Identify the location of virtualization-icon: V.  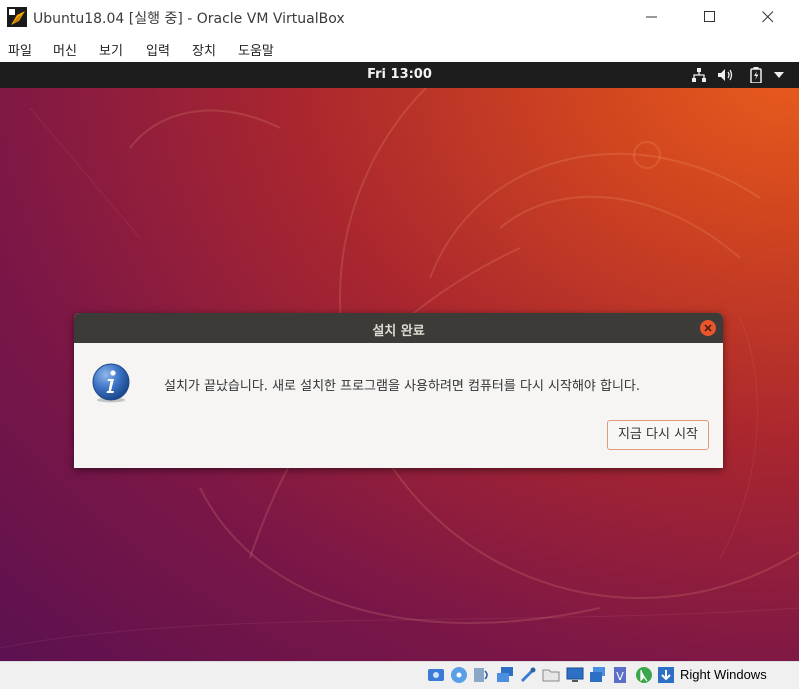
(620, 675).